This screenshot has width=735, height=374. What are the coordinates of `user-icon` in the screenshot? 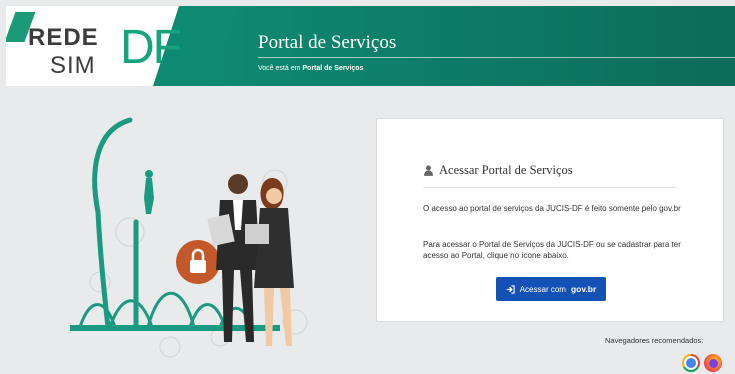 It's located at (428, 170).